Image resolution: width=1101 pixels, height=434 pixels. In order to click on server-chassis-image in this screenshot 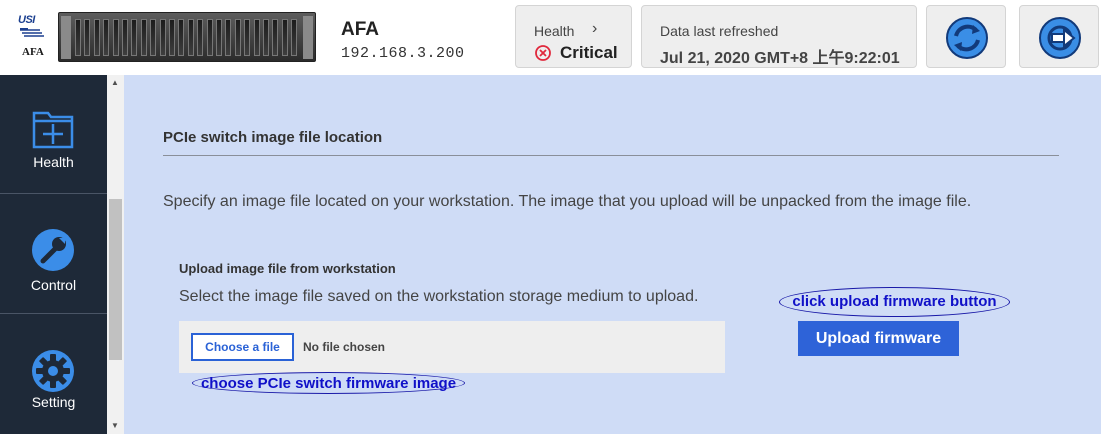, I will do `click(187, 37)`.